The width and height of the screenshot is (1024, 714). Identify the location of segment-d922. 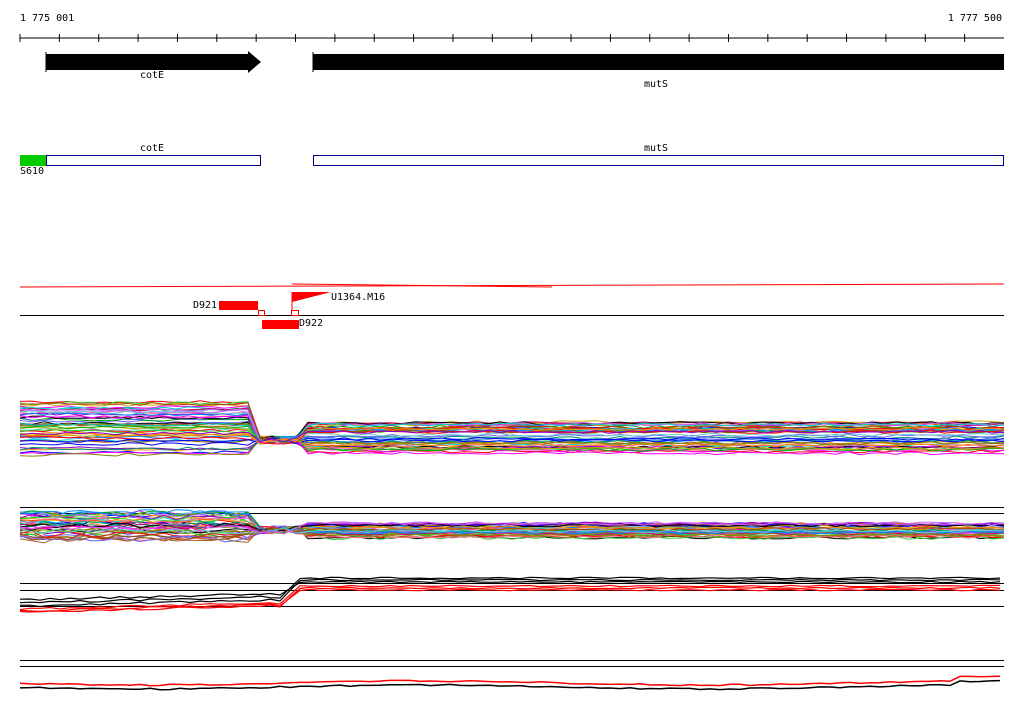
(280, 324).